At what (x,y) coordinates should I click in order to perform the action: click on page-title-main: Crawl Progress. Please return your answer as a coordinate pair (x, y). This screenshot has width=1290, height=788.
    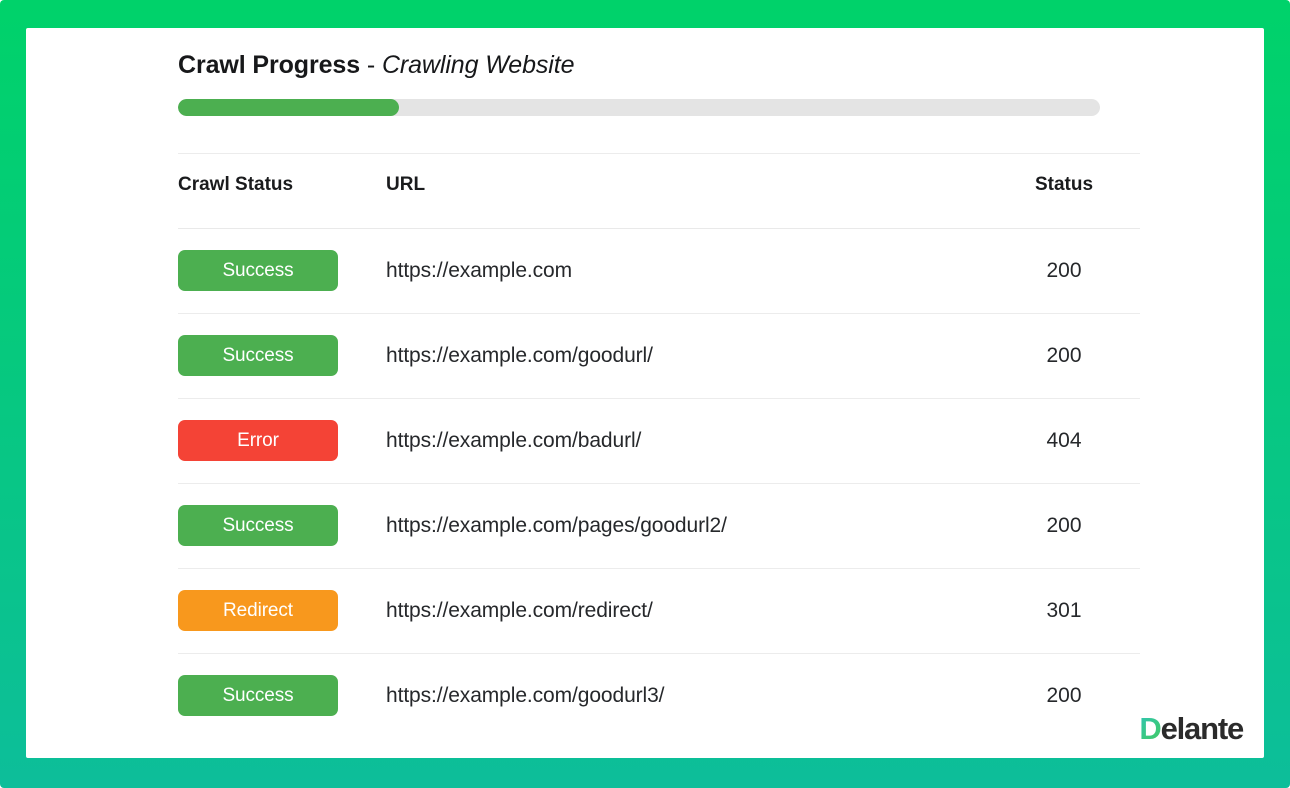
    Looking at the image, I should click on (269, 65).